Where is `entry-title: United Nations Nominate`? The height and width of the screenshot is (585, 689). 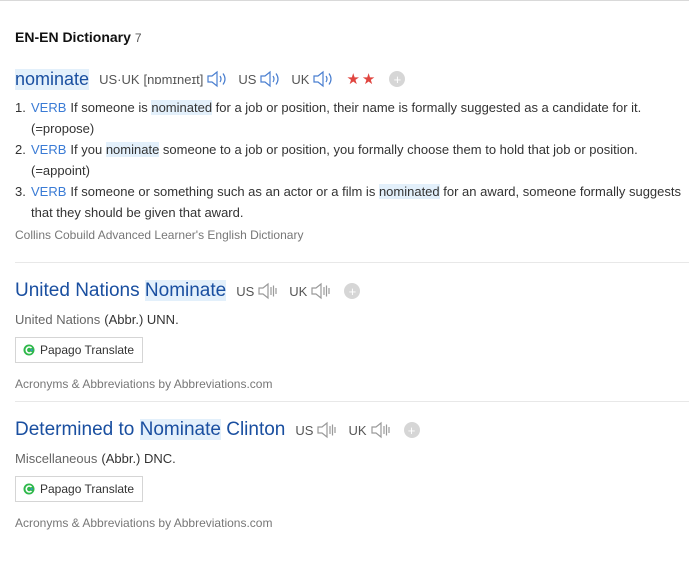
entry-title: United Nations Nominate is located at coordinates (121, 291).